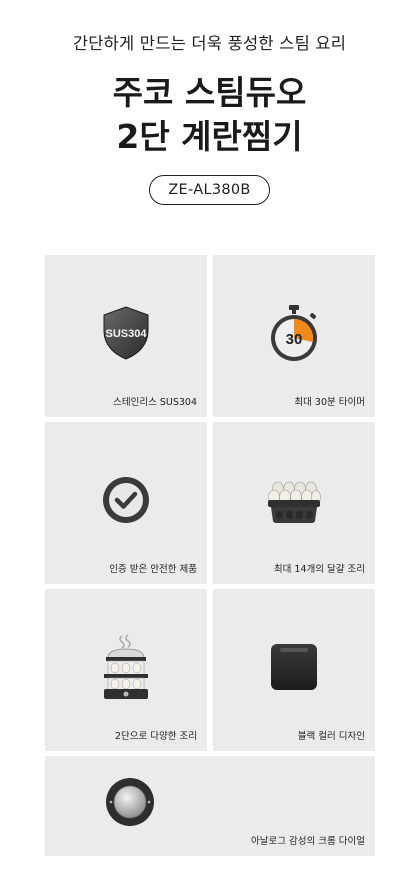 Image resolution: width=419 pixels, height=873 pixels. Describe the element at coordinates (294, 339) in the screenshot. I see `svg-text: 30` at that location.